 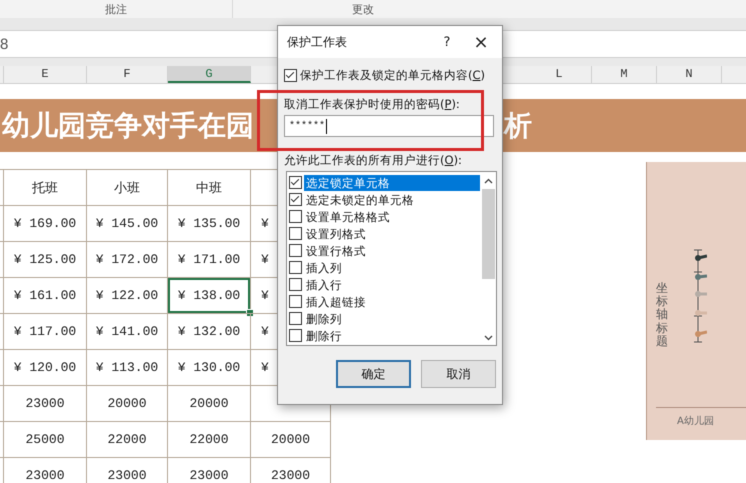 What do you see at coordinates (127, 295) in the screenshot?
I see `table-cell: ¥ 122.00` at bounding box center [127, 295].